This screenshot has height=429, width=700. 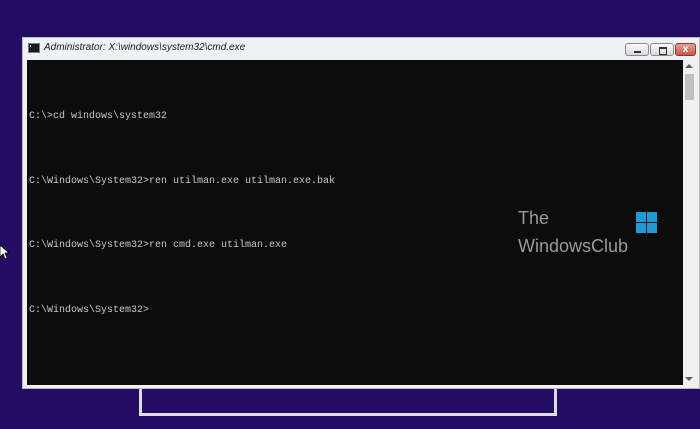 I want to click on close-button: x, so click(x=685, y=49).